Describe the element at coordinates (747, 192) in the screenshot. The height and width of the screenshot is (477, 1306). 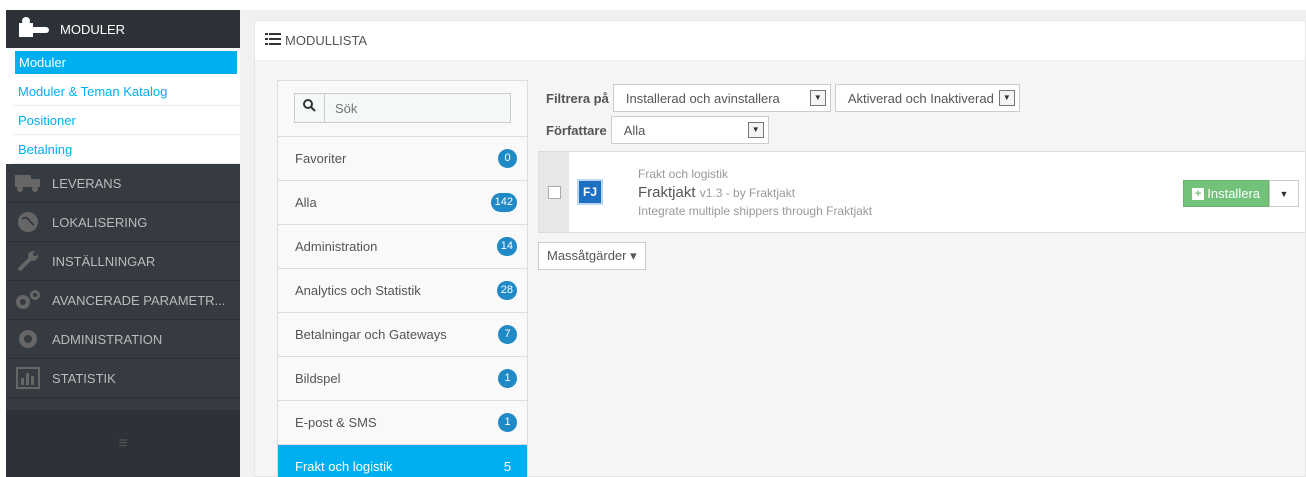
I see `module-version: v1.3 - by Fraktjakt` at that location.